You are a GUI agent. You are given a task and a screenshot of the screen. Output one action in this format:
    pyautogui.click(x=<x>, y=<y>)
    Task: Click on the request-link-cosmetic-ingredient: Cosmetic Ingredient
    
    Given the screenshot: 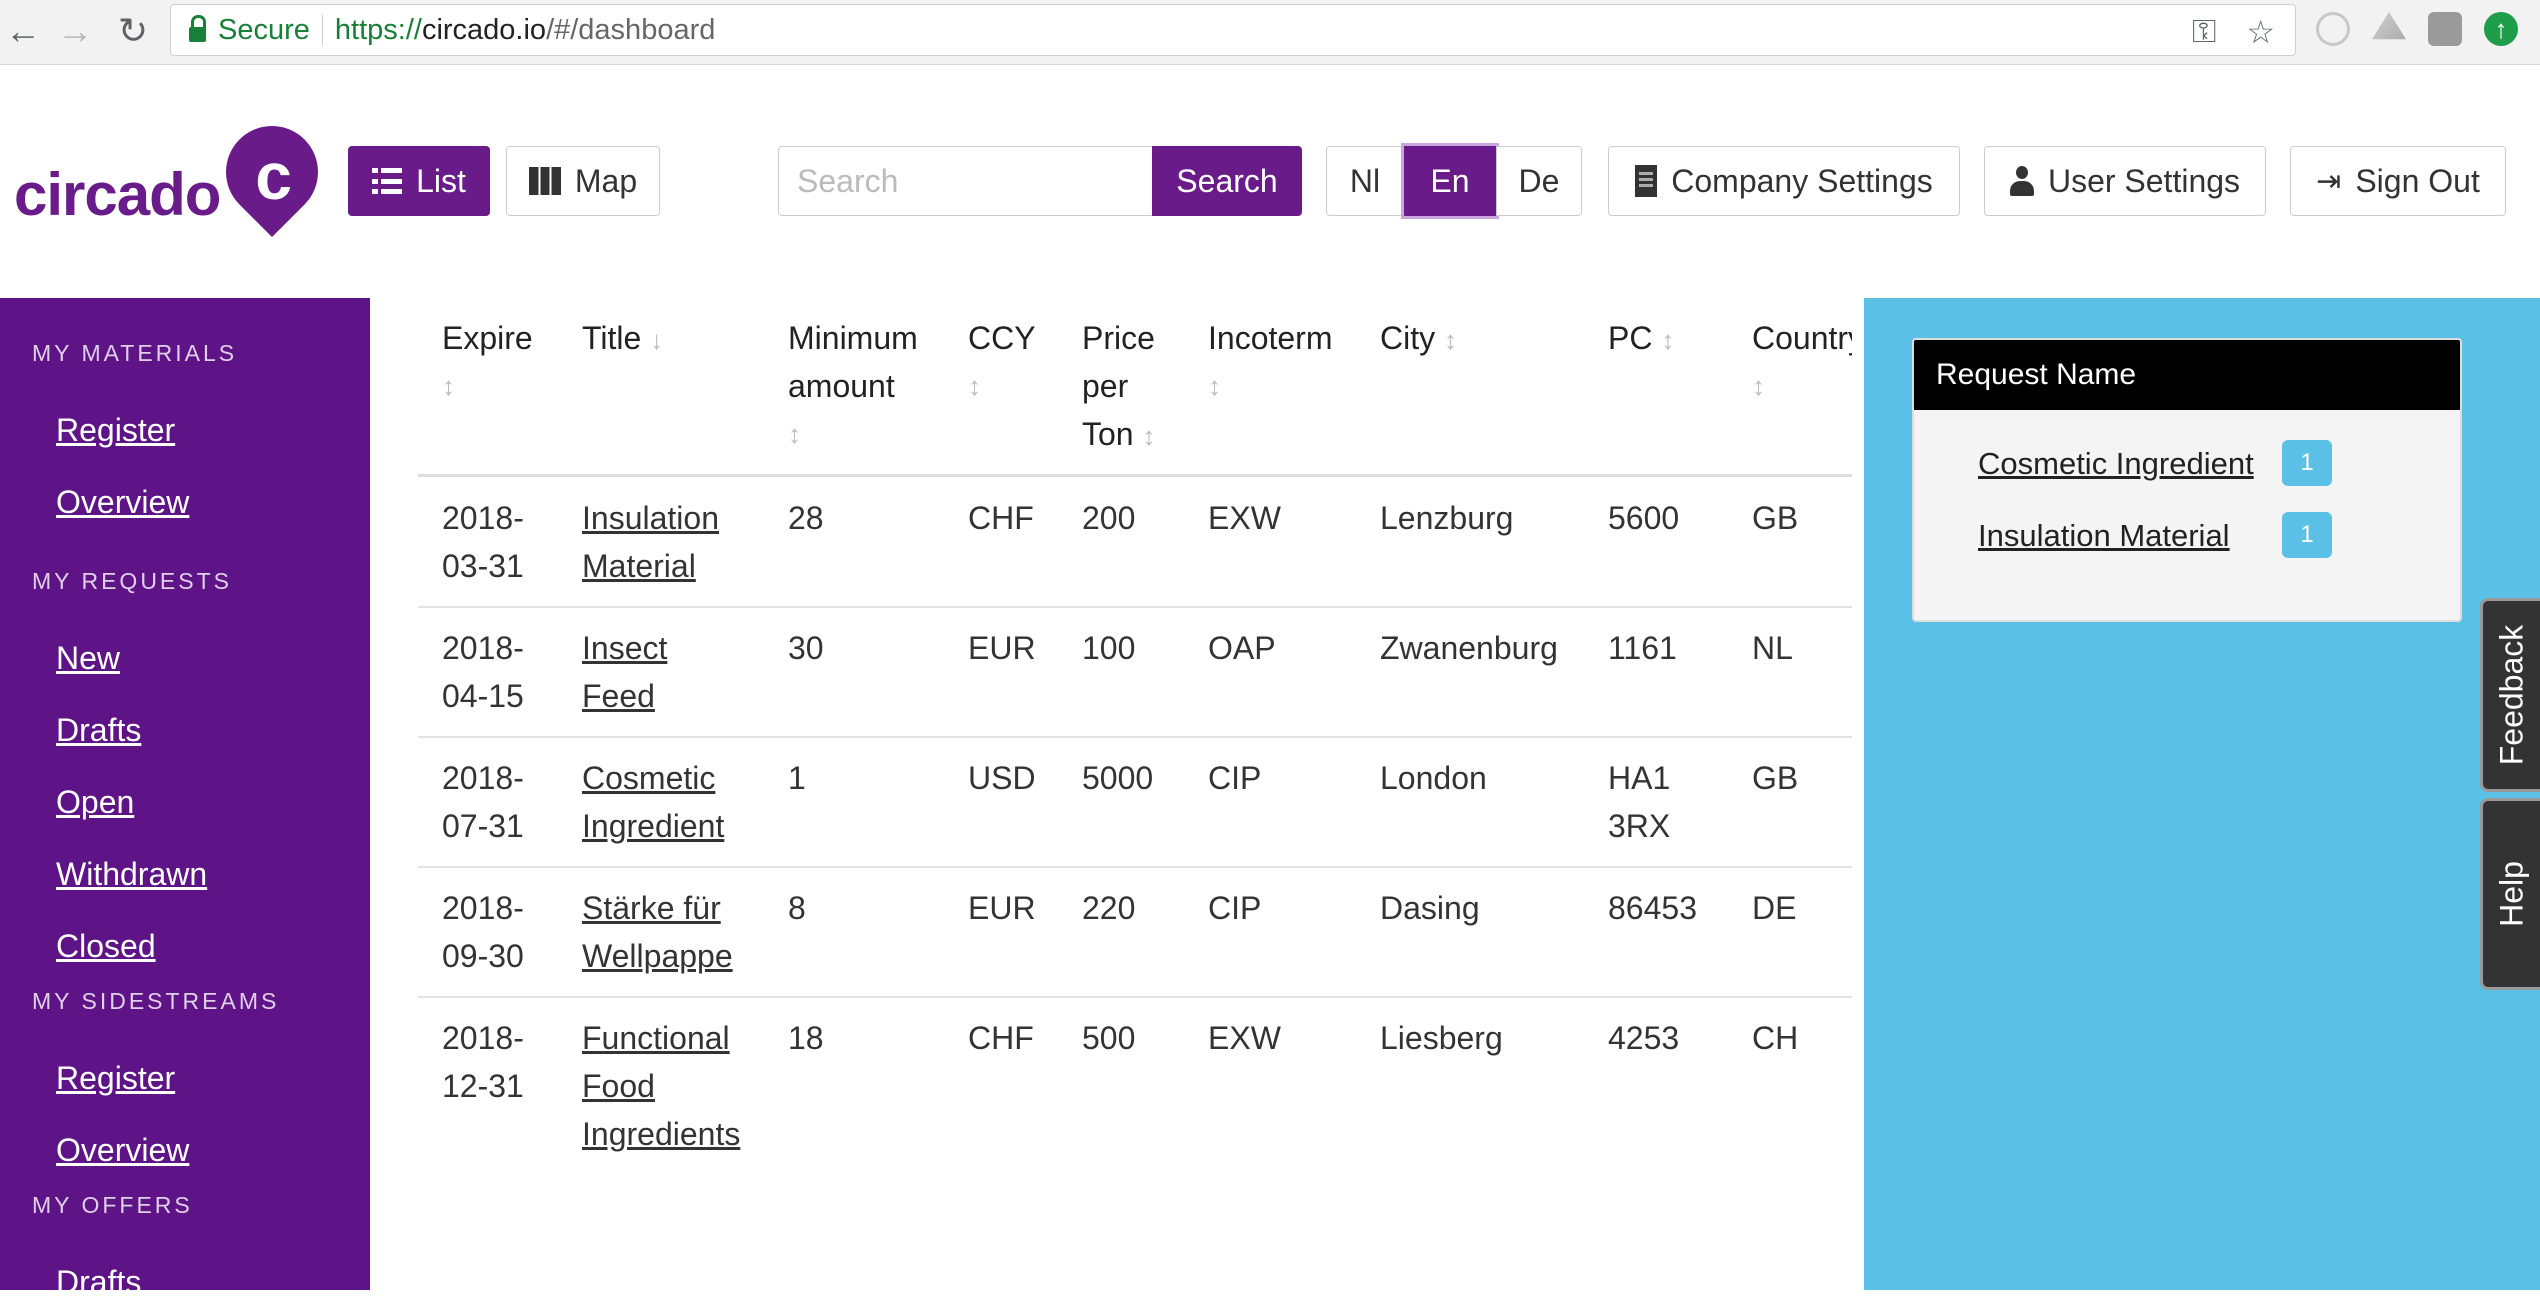 What is the action you would take?
    pyautogui.click(x=2116, y=464)
    